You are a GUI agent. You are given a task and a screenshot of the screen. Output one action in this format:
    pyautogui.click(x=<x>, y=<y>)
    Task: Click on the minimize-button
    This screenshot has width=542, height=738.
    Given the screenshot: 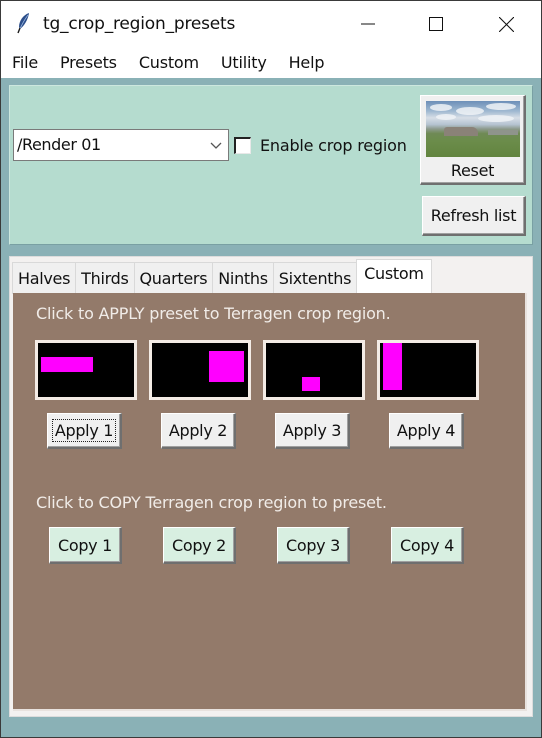 What is the action you would take?
    pyautogui.click(x=368, y=24)
    